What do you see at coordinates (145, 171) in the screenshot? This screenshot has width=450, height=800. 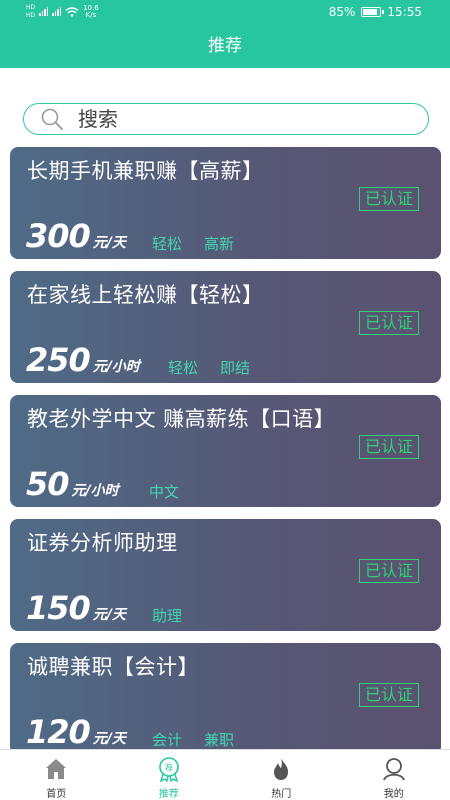 I see `job-title: 长期手机兼职赚【高薪】` at bounding box center [145, 171].